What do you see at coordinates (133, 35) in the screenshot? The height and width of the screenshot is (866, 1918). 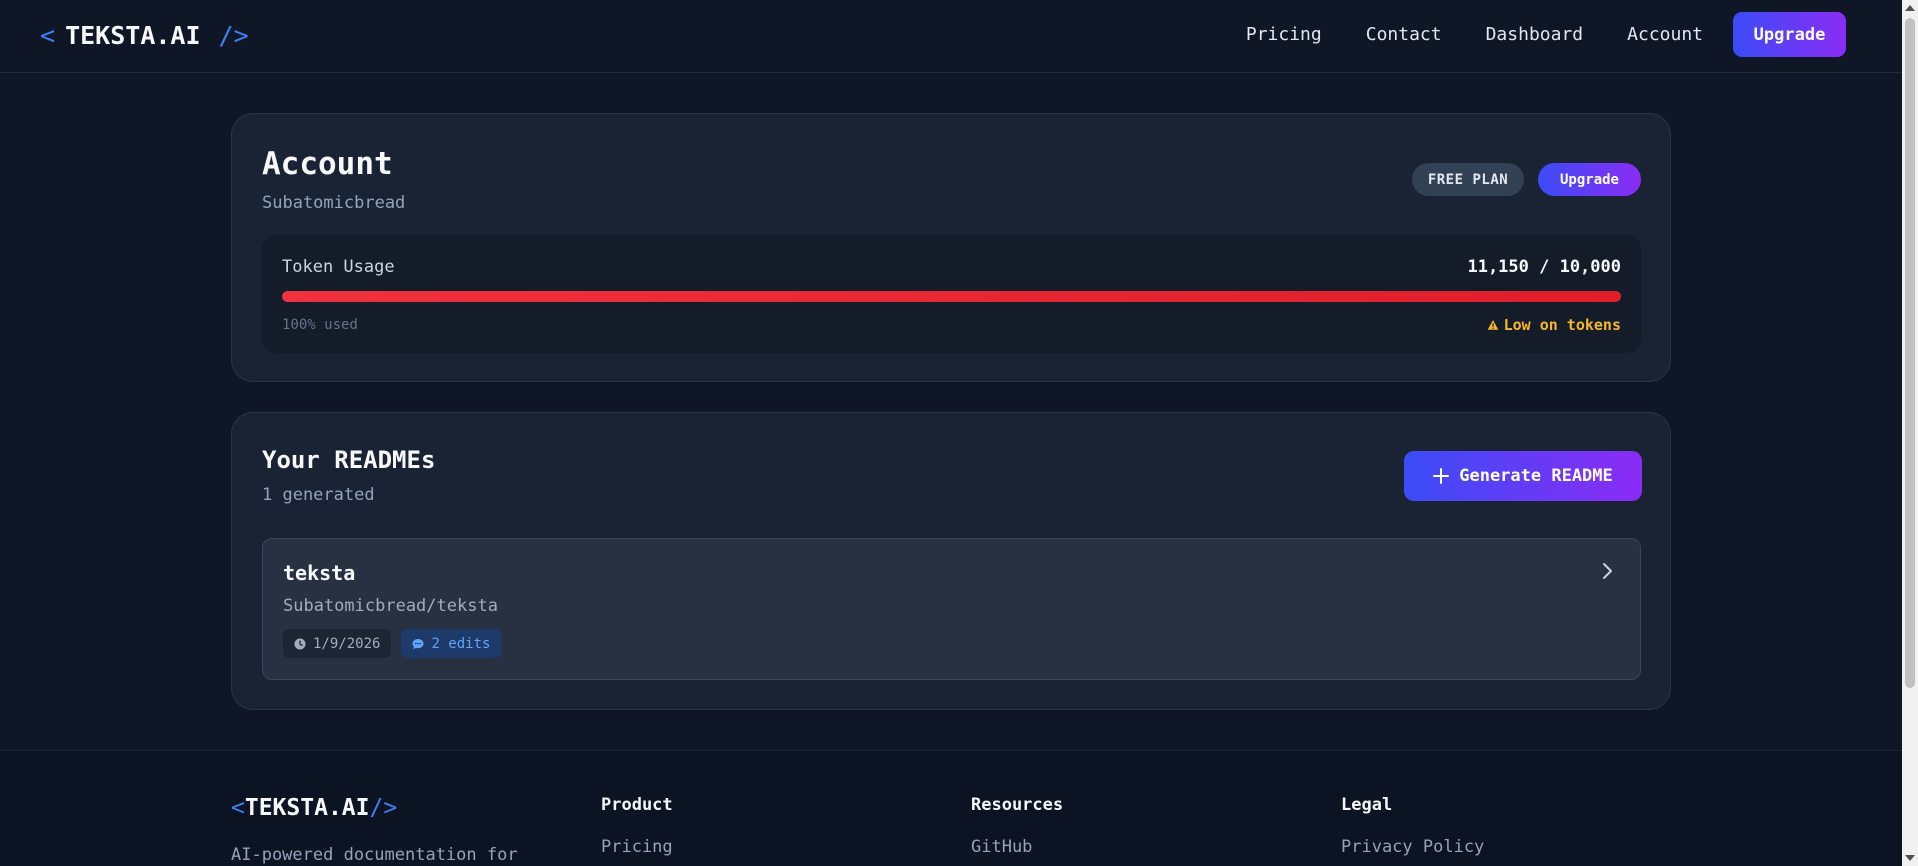 I see `logo-text: TEKSTA.AI` at bounding box center [133, 35].